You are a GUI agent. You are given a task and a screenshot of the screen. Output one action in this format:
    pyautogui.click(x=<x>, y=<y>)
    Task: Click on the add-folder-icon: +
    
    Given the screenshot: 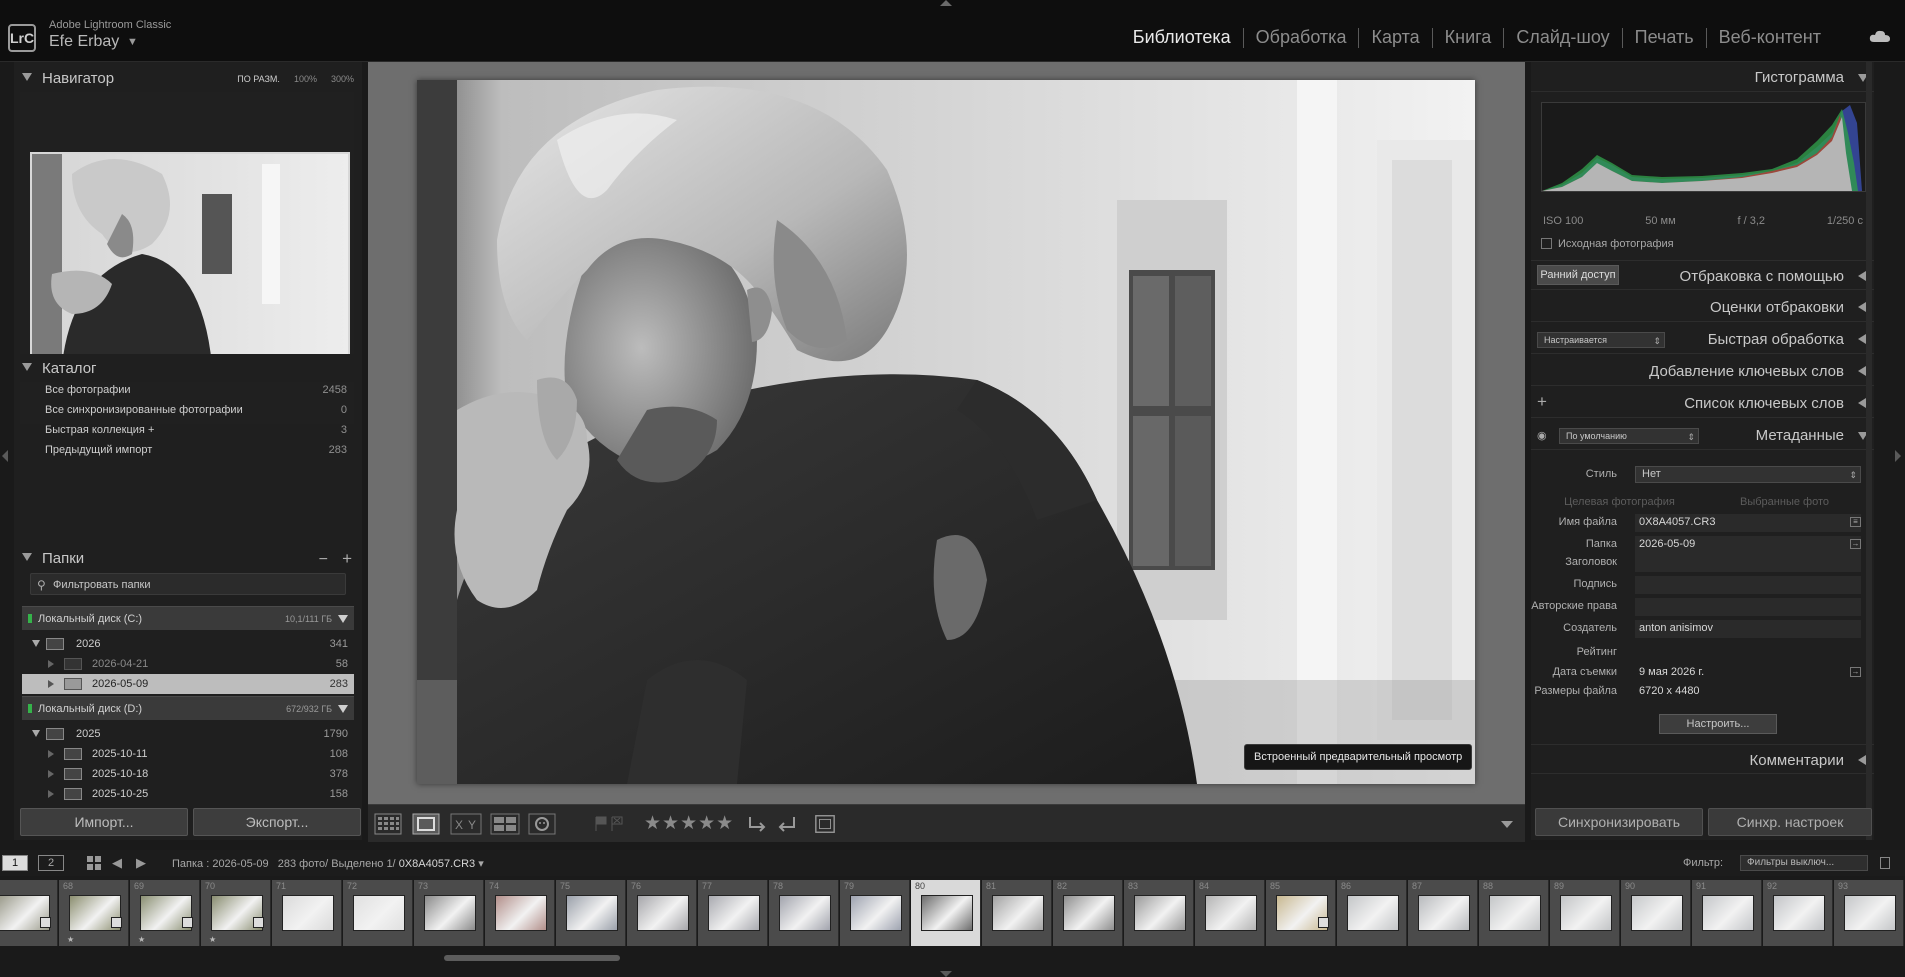 What is the action you would take?
    pyautogui.click(x=347, y=559)
    